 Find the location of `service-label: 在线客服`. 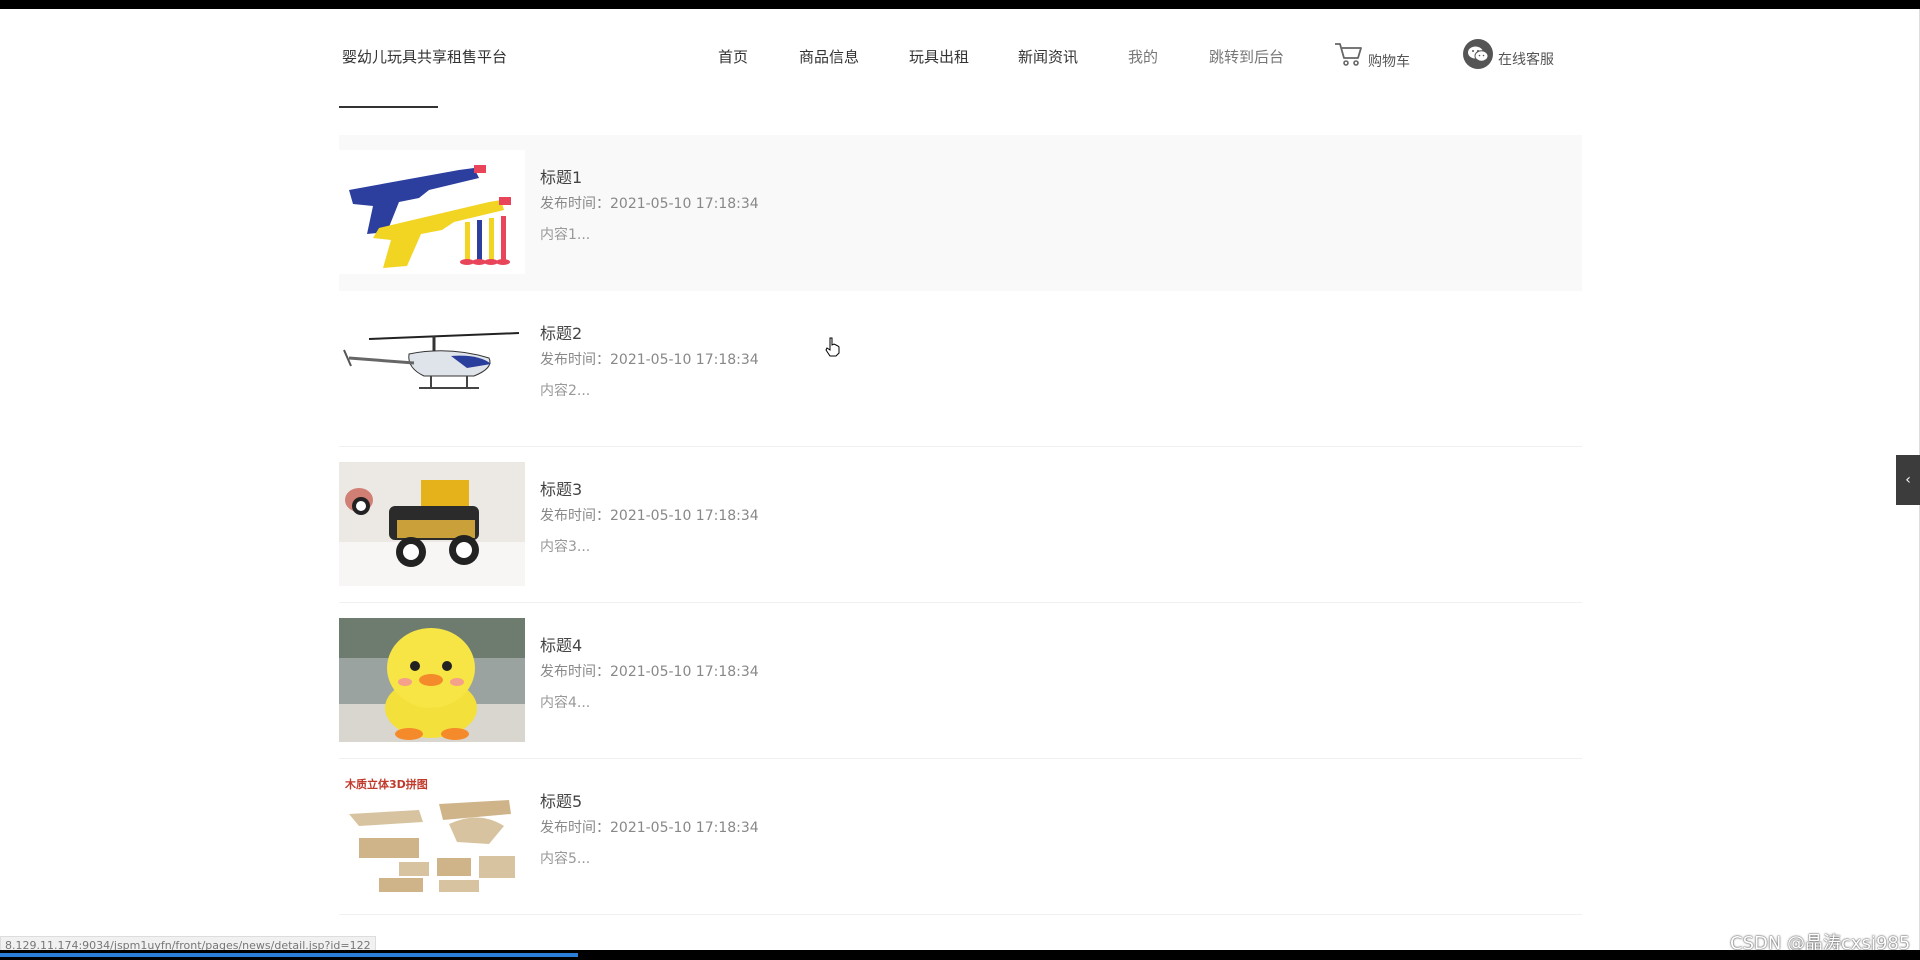

service-label: 在线客服 is located at coordinates (1526, 60).